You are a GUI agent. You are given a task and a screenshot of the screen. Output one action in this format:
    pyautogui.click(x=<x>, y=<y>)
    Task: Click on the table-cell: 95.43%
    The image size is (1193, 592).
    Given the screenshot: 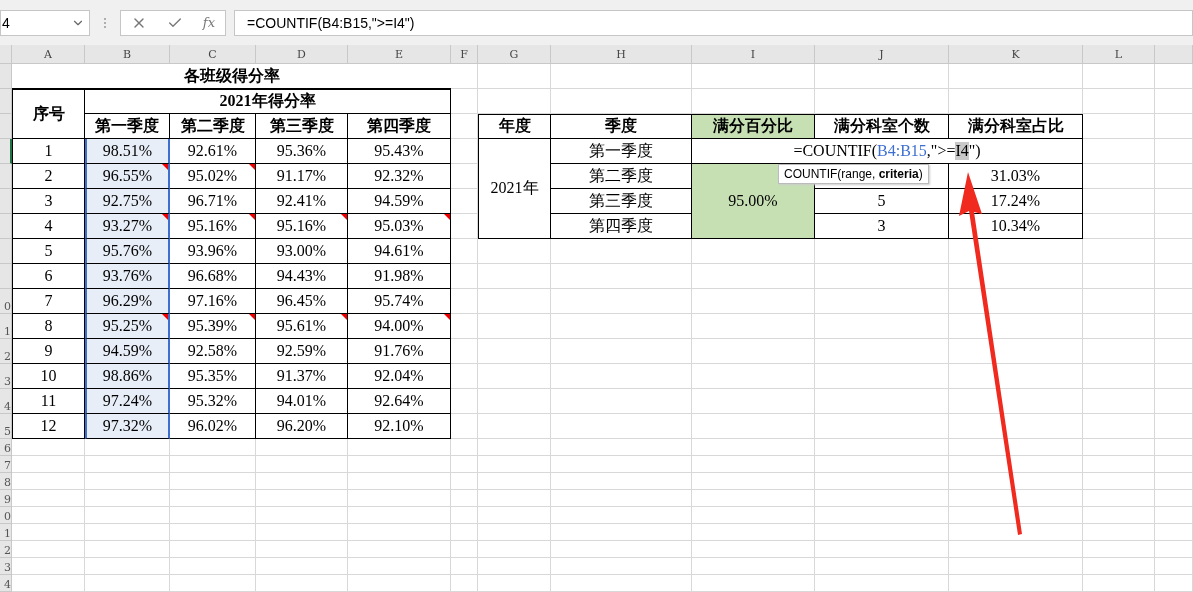 What is the action you would take?
    pyautogui.click(x=399, y=151)
    